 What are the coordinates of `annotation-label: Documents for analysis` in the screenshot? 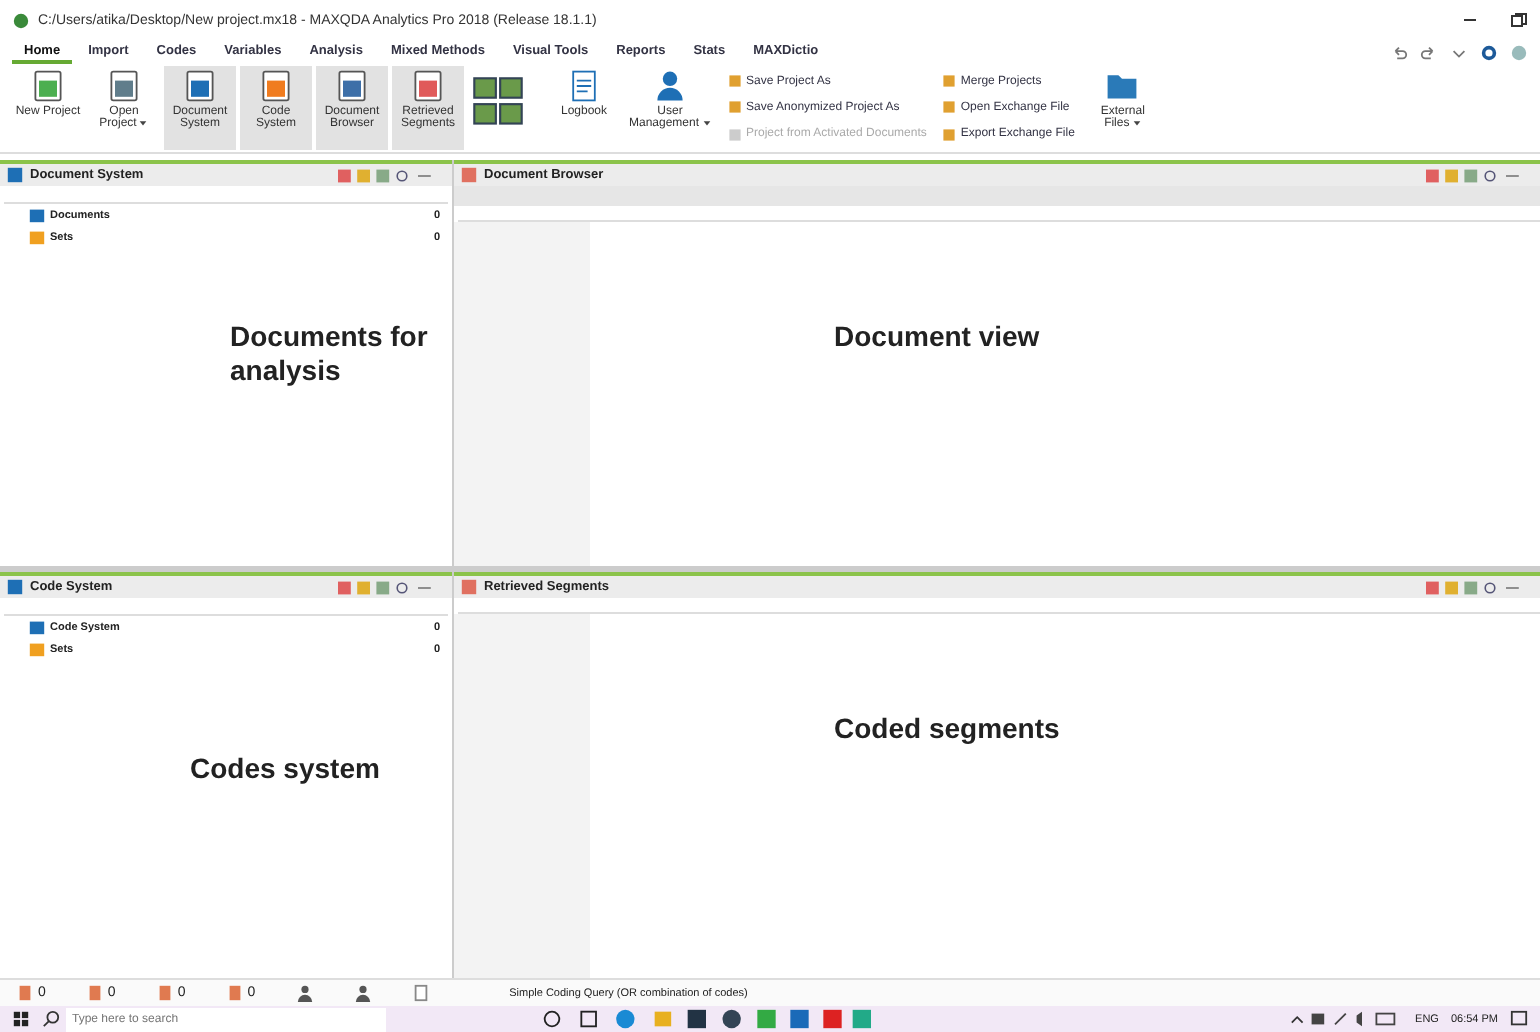 It's located at (330, 354).